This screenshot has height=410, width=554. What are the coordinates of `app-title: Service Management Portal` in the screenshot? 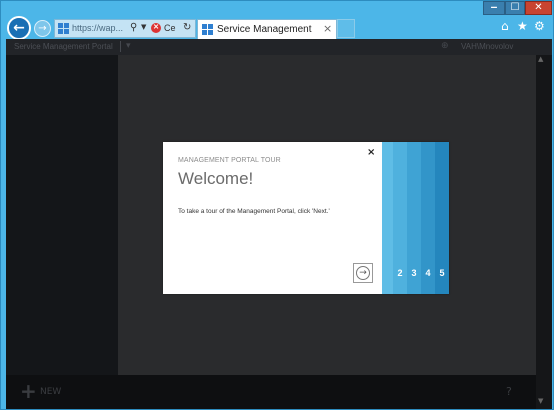 It's located at (63, 46).